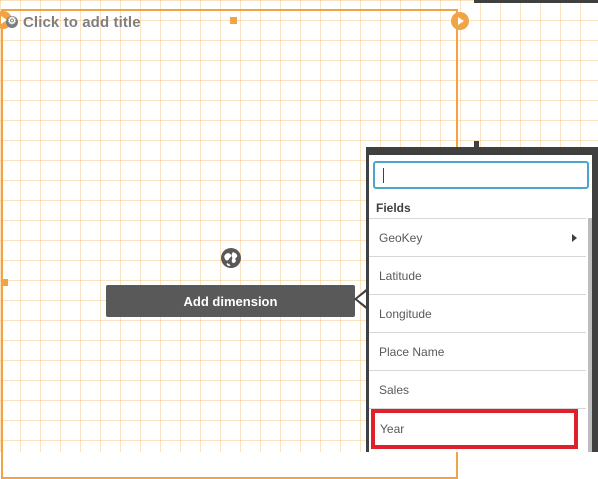  Describe the element at coordinates (481, 175) in the screenshot. I see `fields-search-input` at that location.